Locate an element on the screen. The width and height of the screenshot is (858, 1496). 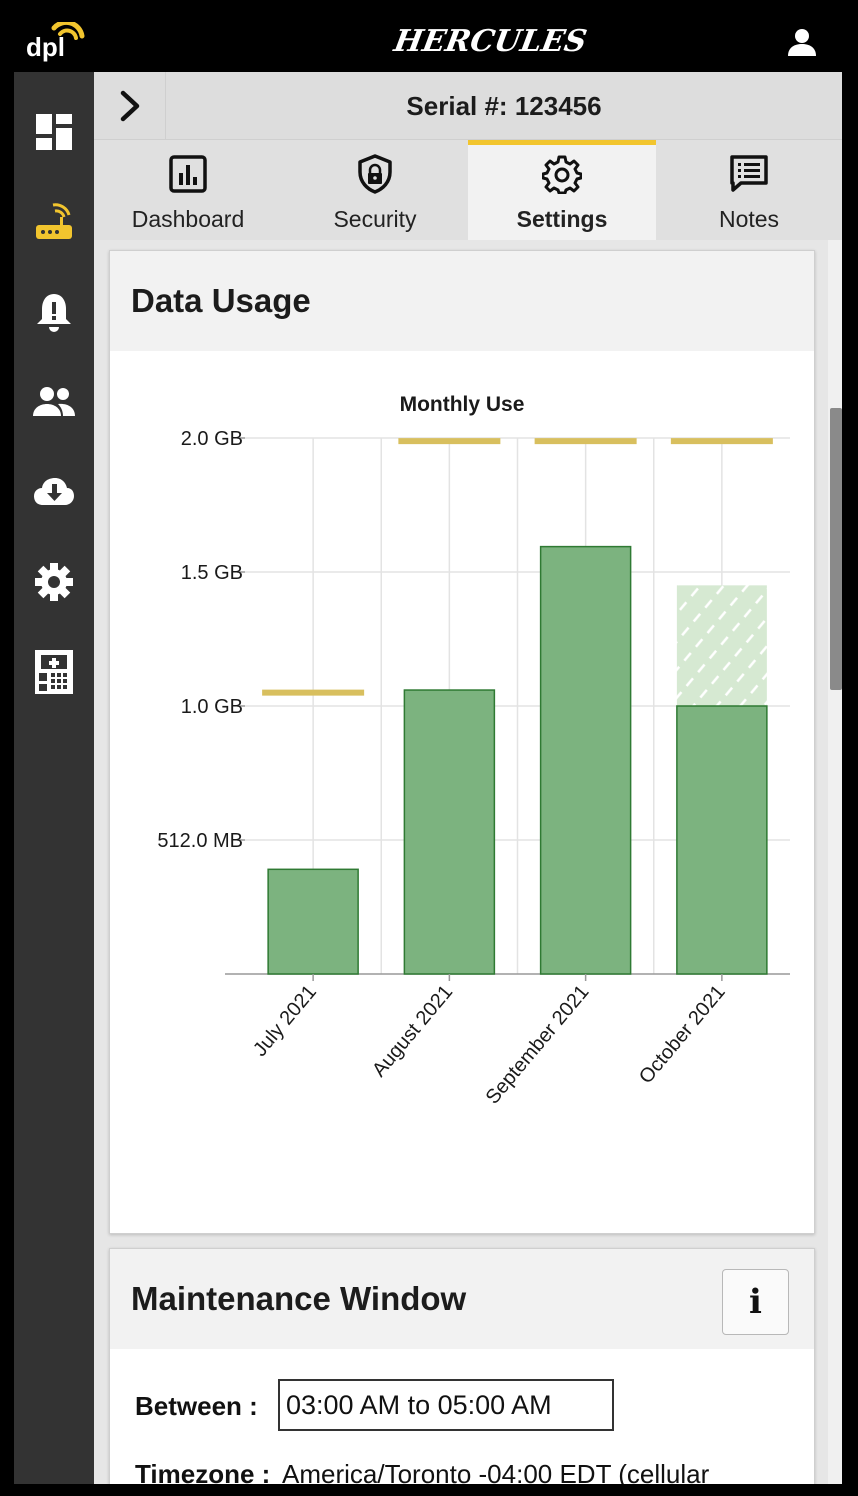
sidebar-item-calculator is located at coordinates (54, 672).